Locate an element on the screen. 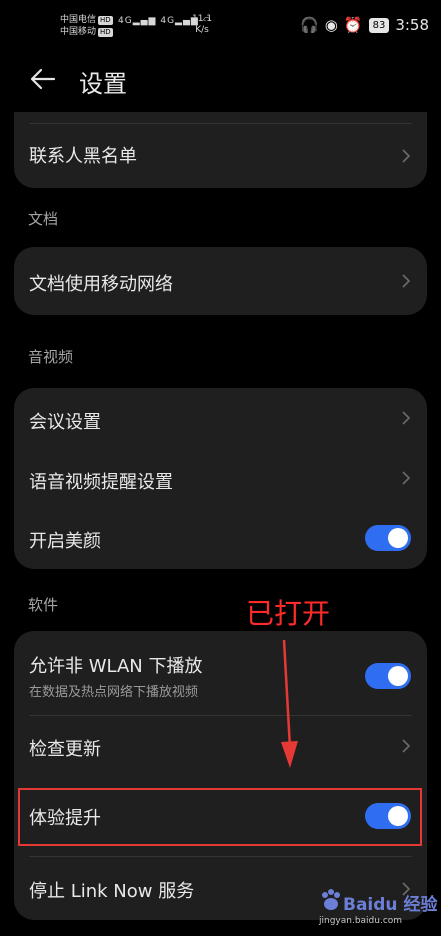  clock: 3:58 is located at coordinates (412, 25).